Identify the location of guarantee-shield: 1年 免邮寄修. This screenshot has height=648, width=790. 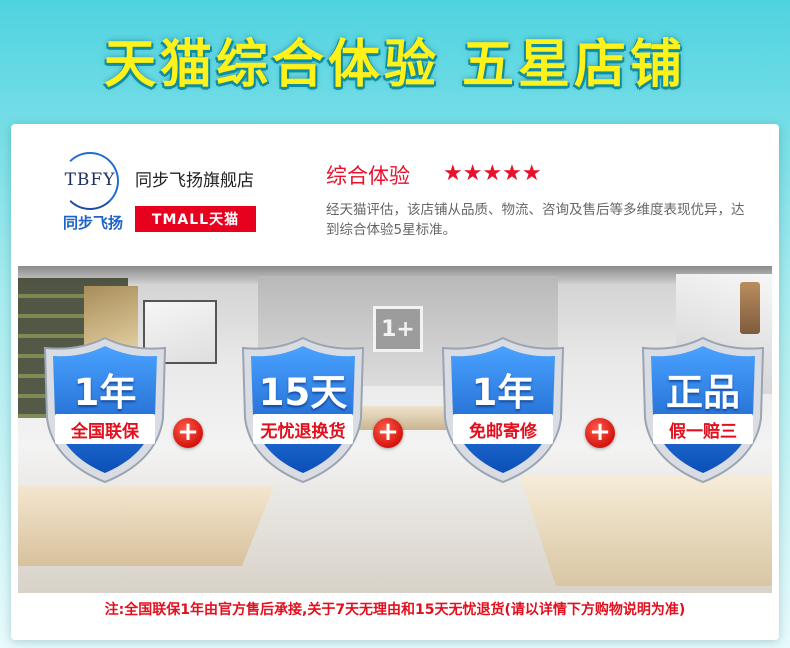
(503, 409).